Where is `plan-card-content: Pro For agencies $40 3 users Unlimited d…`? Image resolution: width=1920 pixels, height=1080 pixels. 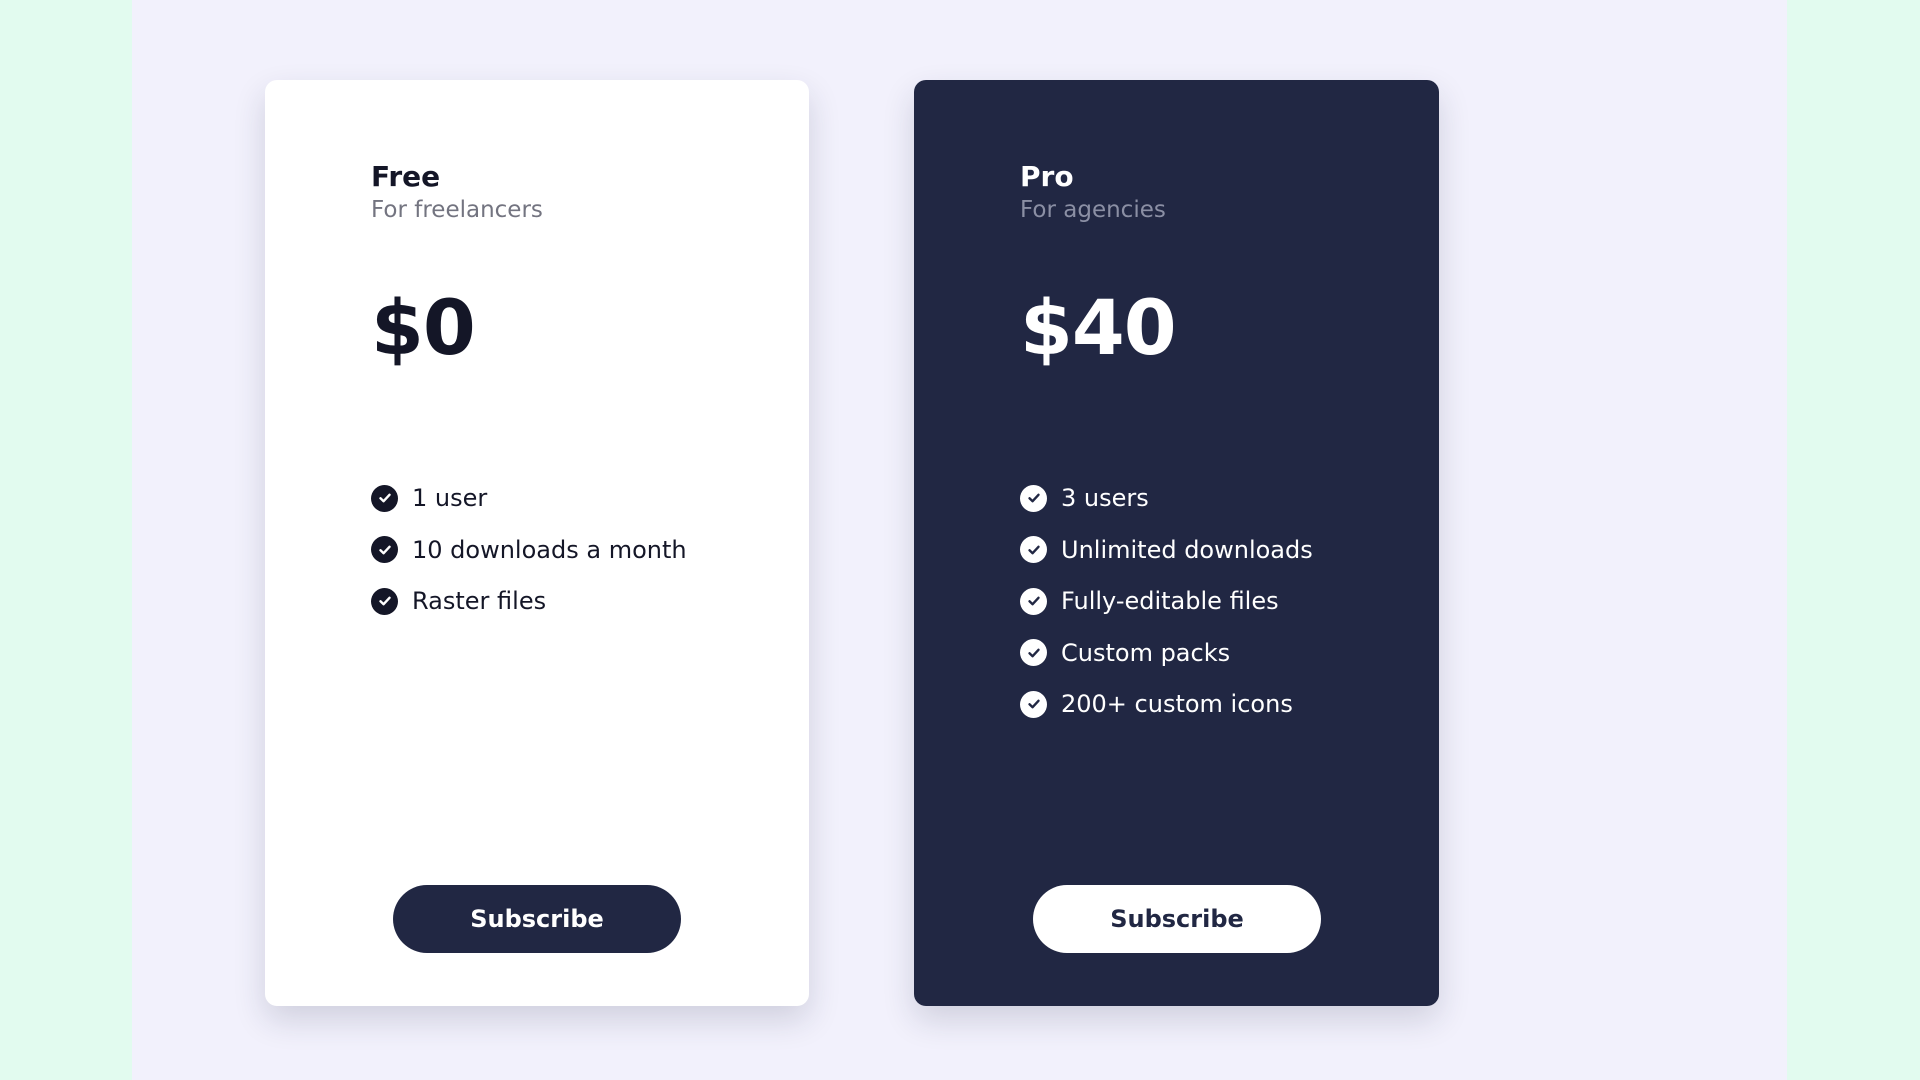 plan-card-content: Pro For agencies $40 3 users Unlimited d… is located at coordinates (1209, 445).